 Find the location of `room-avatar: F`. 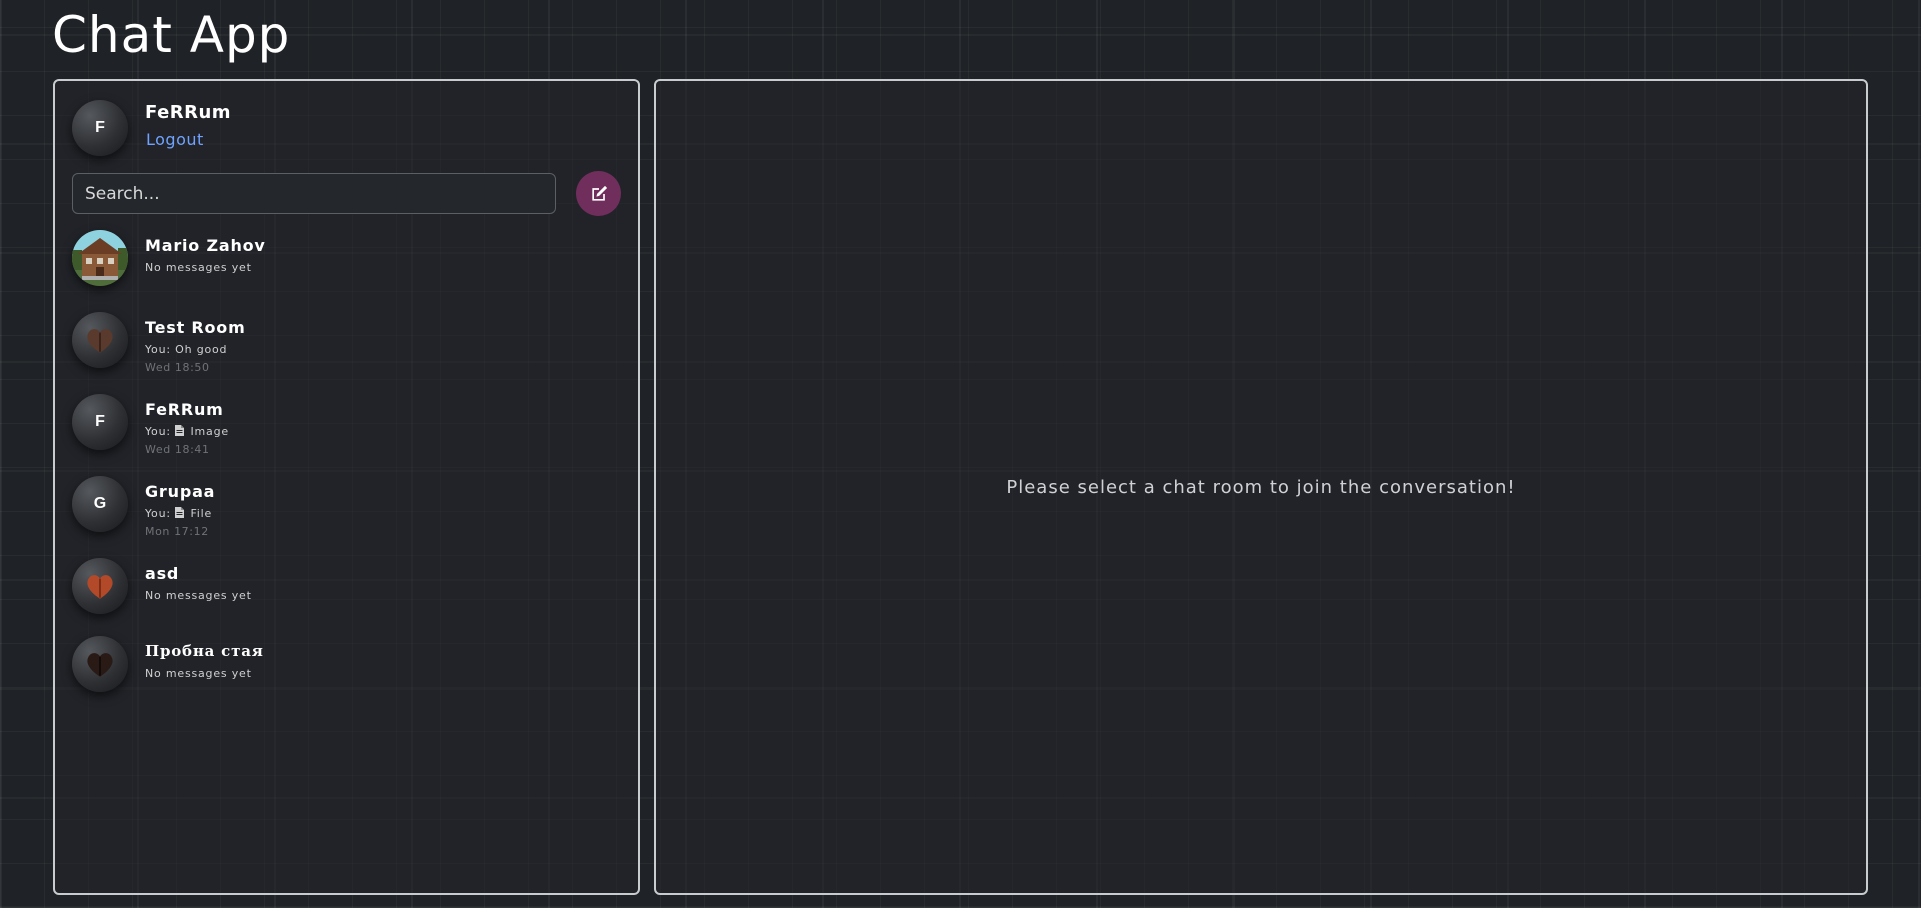

room-avatar: F is located at coordinates (100, 422).